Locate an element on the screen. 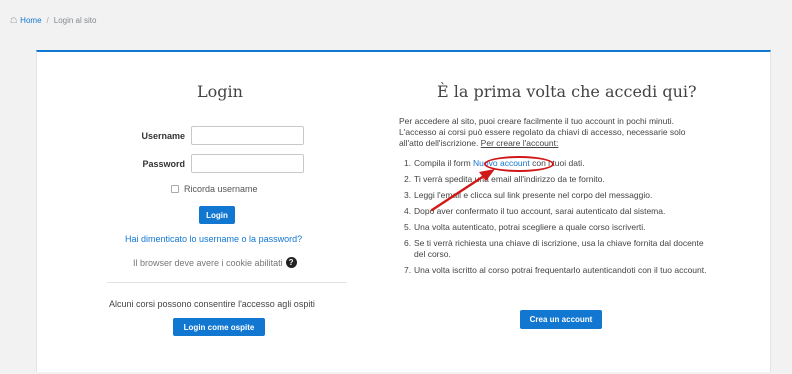 This screenshot has height=374, width=792. breadcrumb-home: ☖ Home is located at coordinates (26, 20).